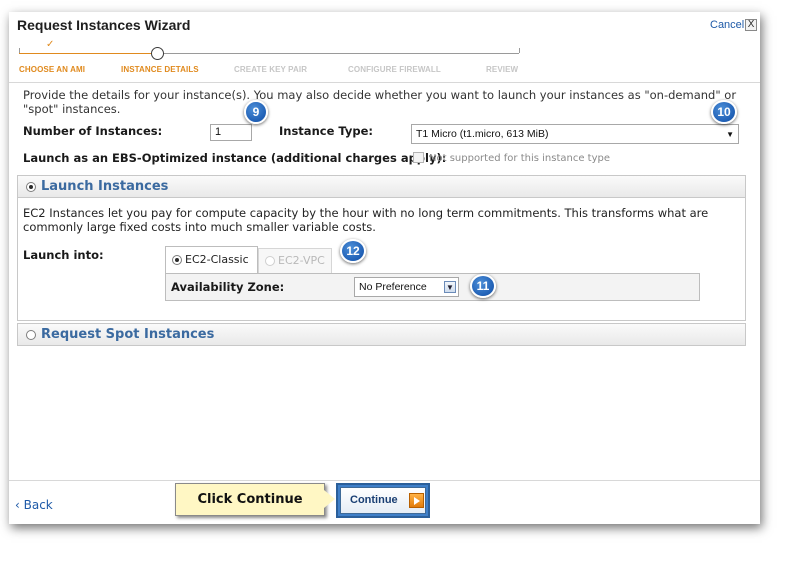 The height and width of the screenshot is (562, 787). Describe the element at coordinates (50, 44) in the screenshot. I see `step-done-check-icon: ✓` at that location.